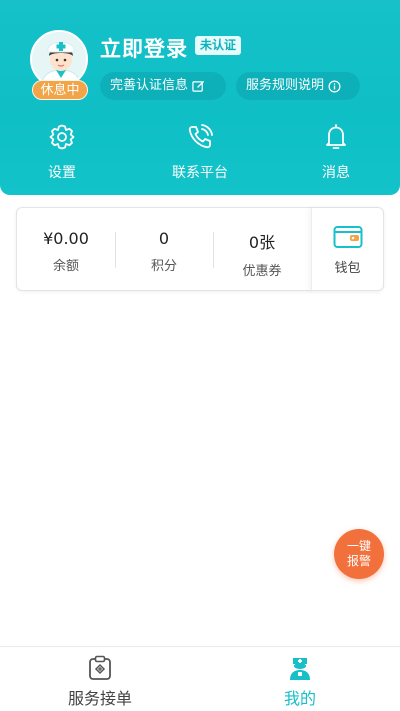 The image size is (400, 711). What do you see at coordinates (358, 546) in the screenshot?
I see `emergency-line-1: 一键` at bounding box center [358, 546].